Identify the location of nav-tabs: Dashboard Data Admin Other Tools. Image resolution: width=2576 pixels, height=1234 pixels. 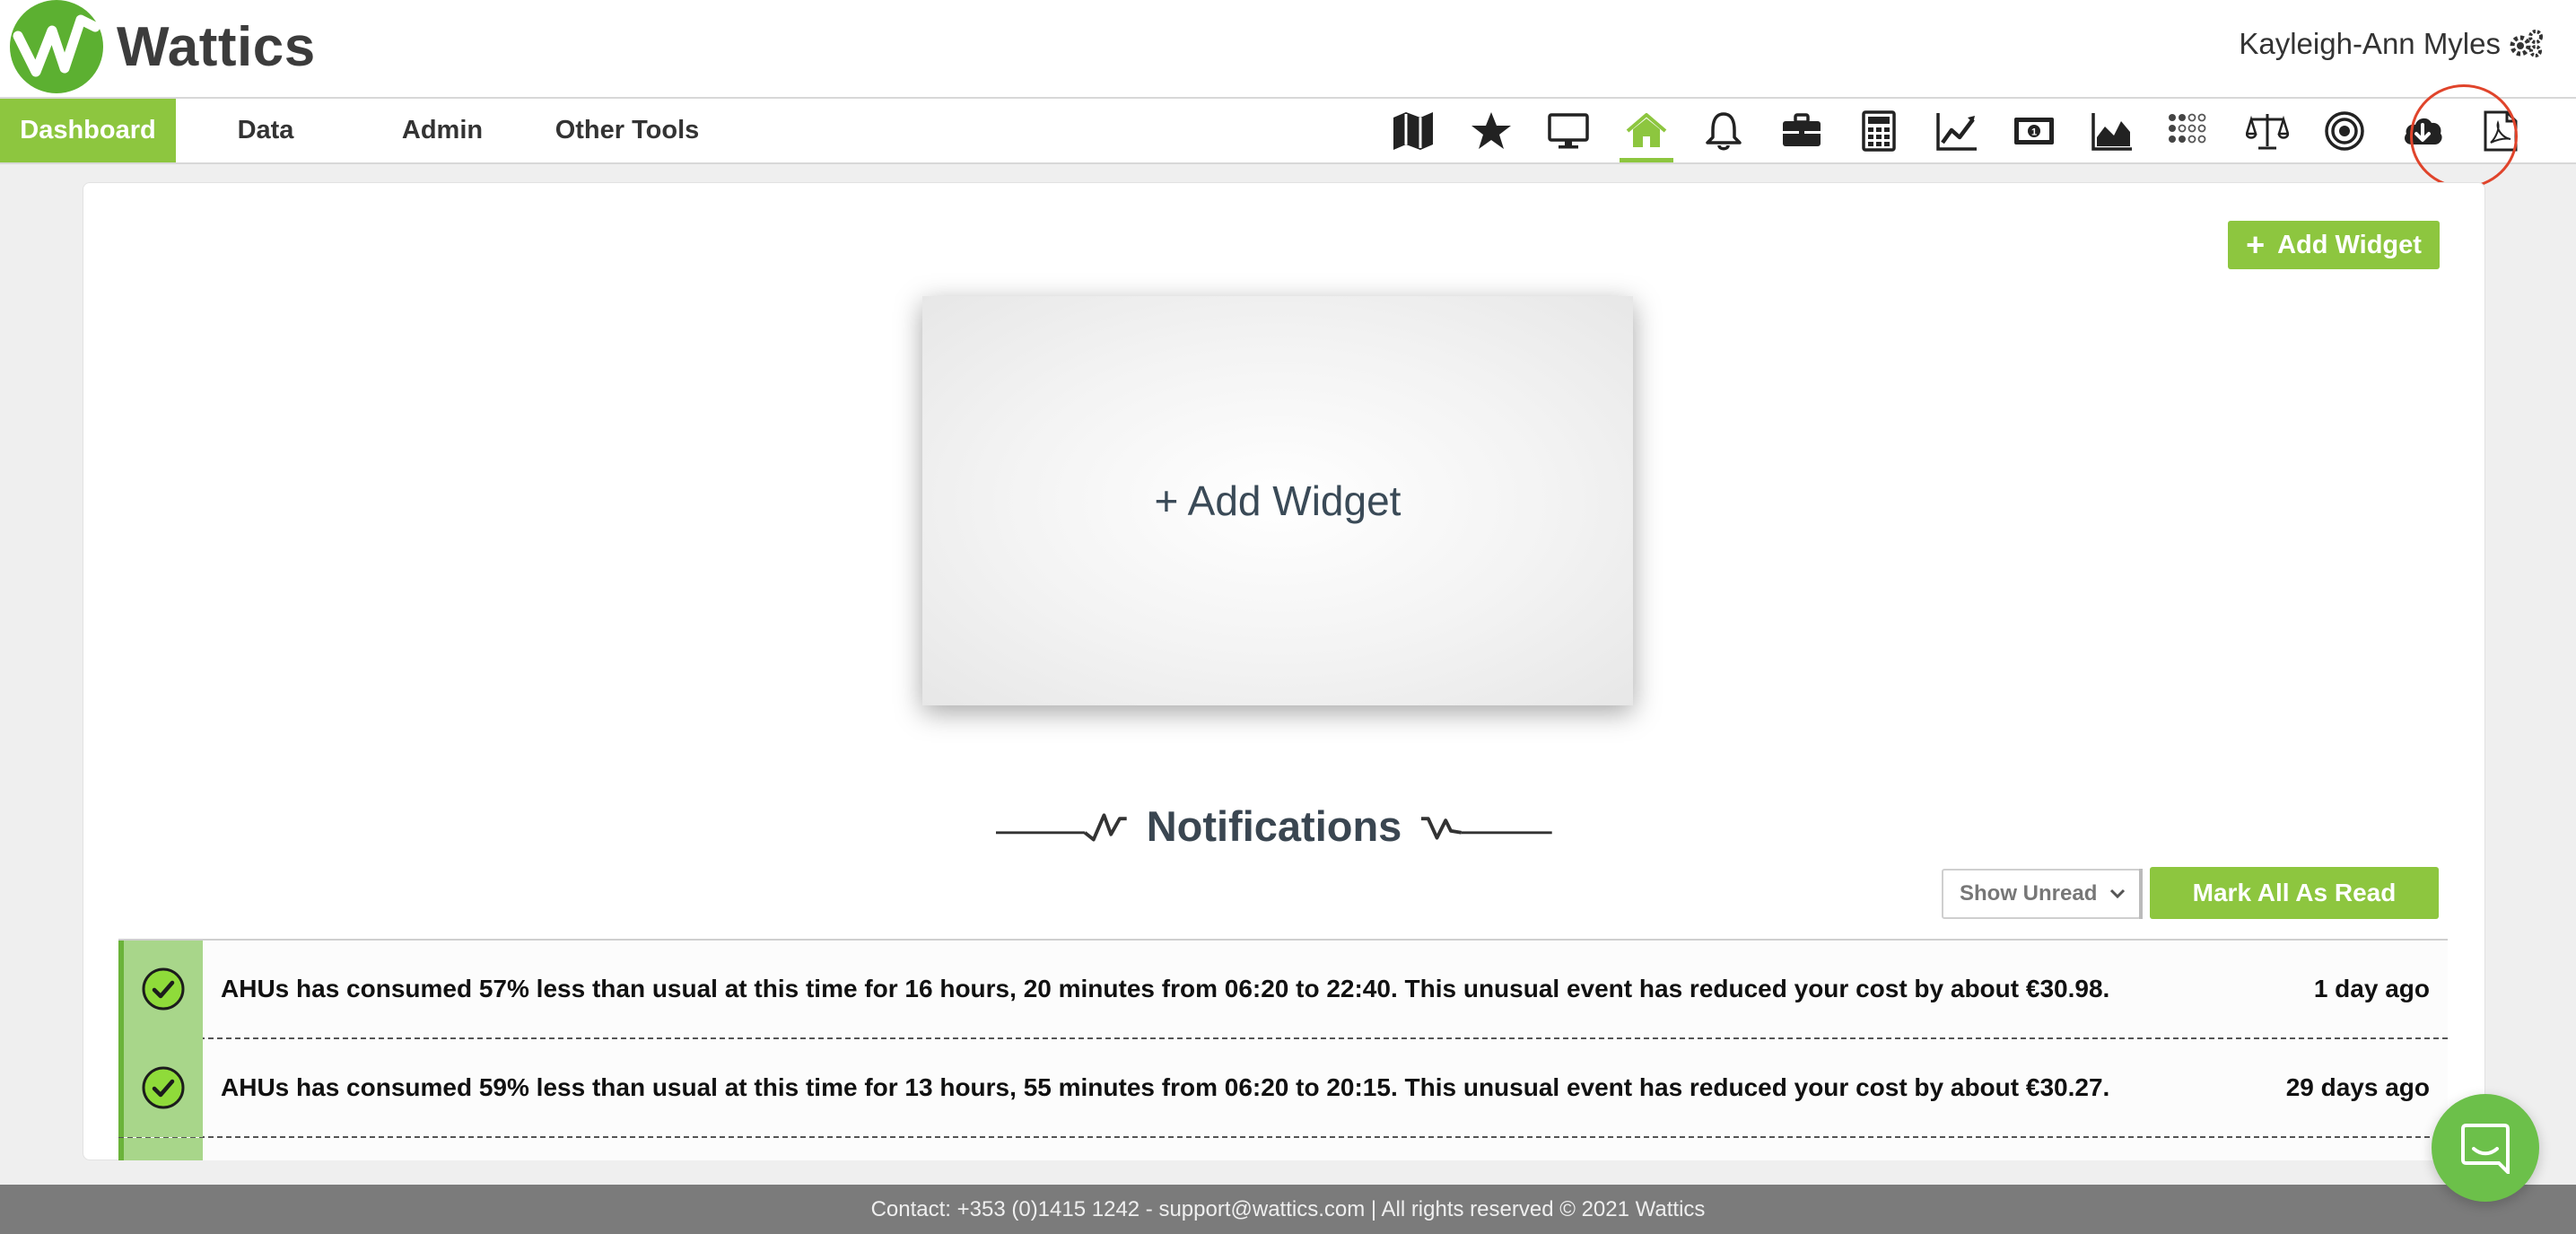
(363, 130).